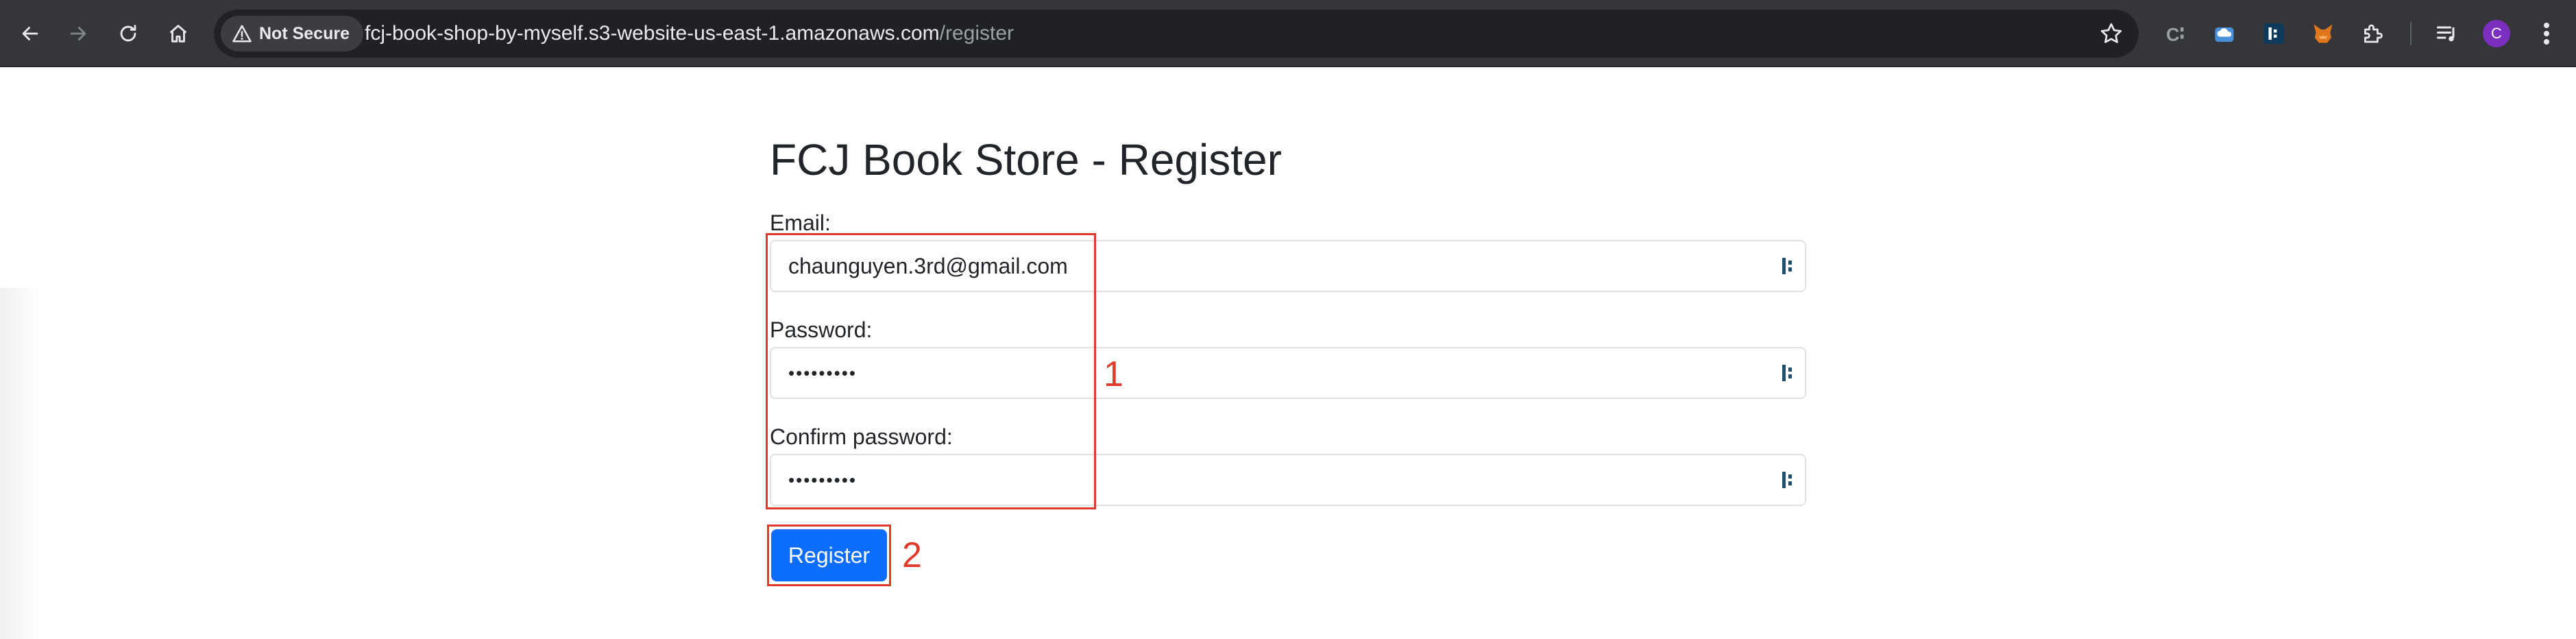 Image resolution: width=2576 pixels, height=639 pixels. I want to click on dashlane-extension-icon, so click(2273, 33).